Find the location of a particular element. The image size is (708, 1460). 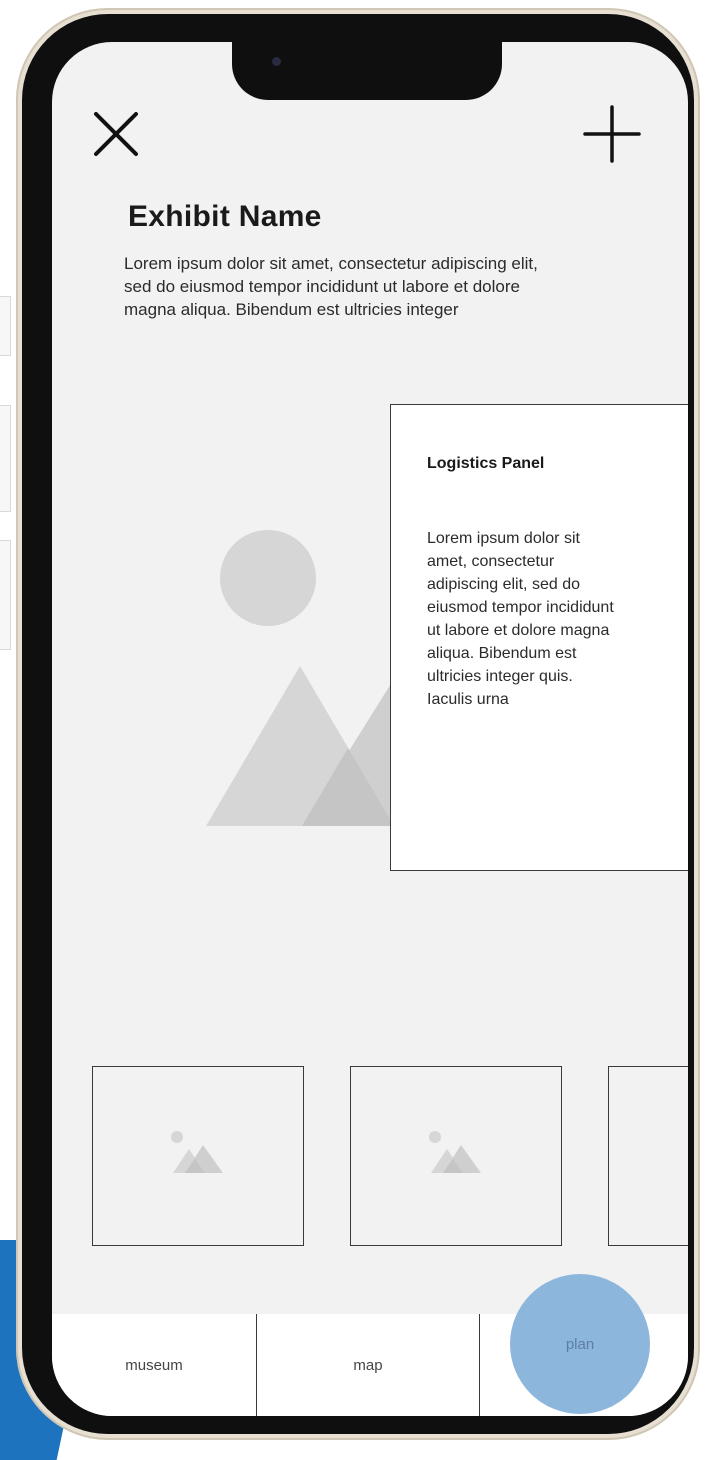

add-button is located at coordinates (612, 134).